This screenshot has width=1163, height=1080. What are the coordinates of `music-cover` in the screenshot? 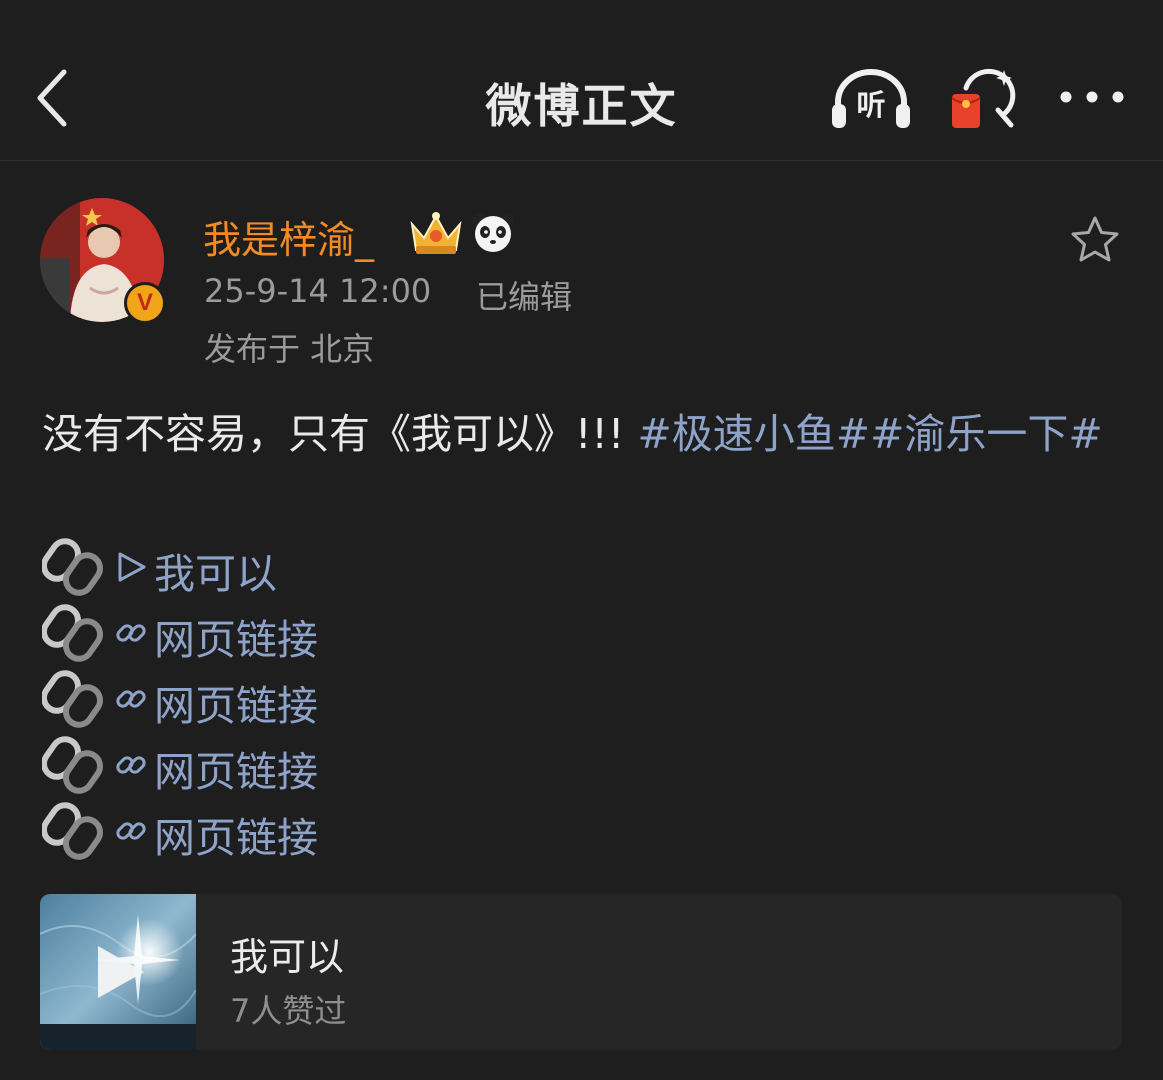 It's located at (118, 972).